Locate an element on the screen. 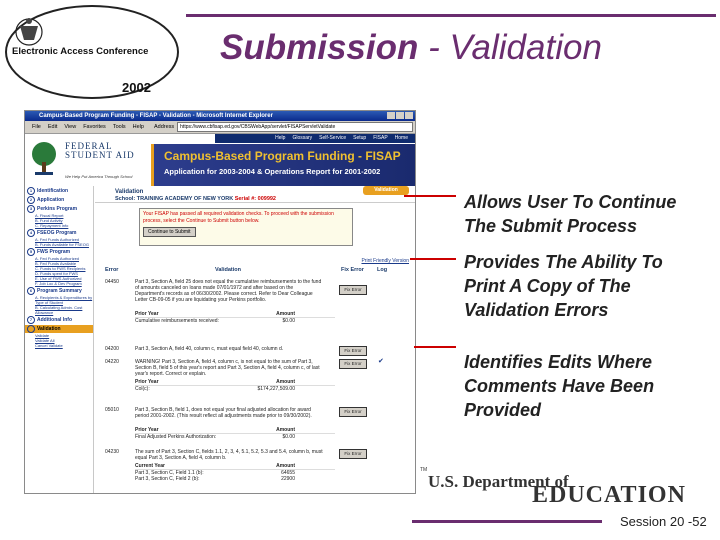 The width and height of the screenshot is (720, 540). subtable-cell: Part 3, Section C, Field 2 (b): is located at coordinates (167, 479).